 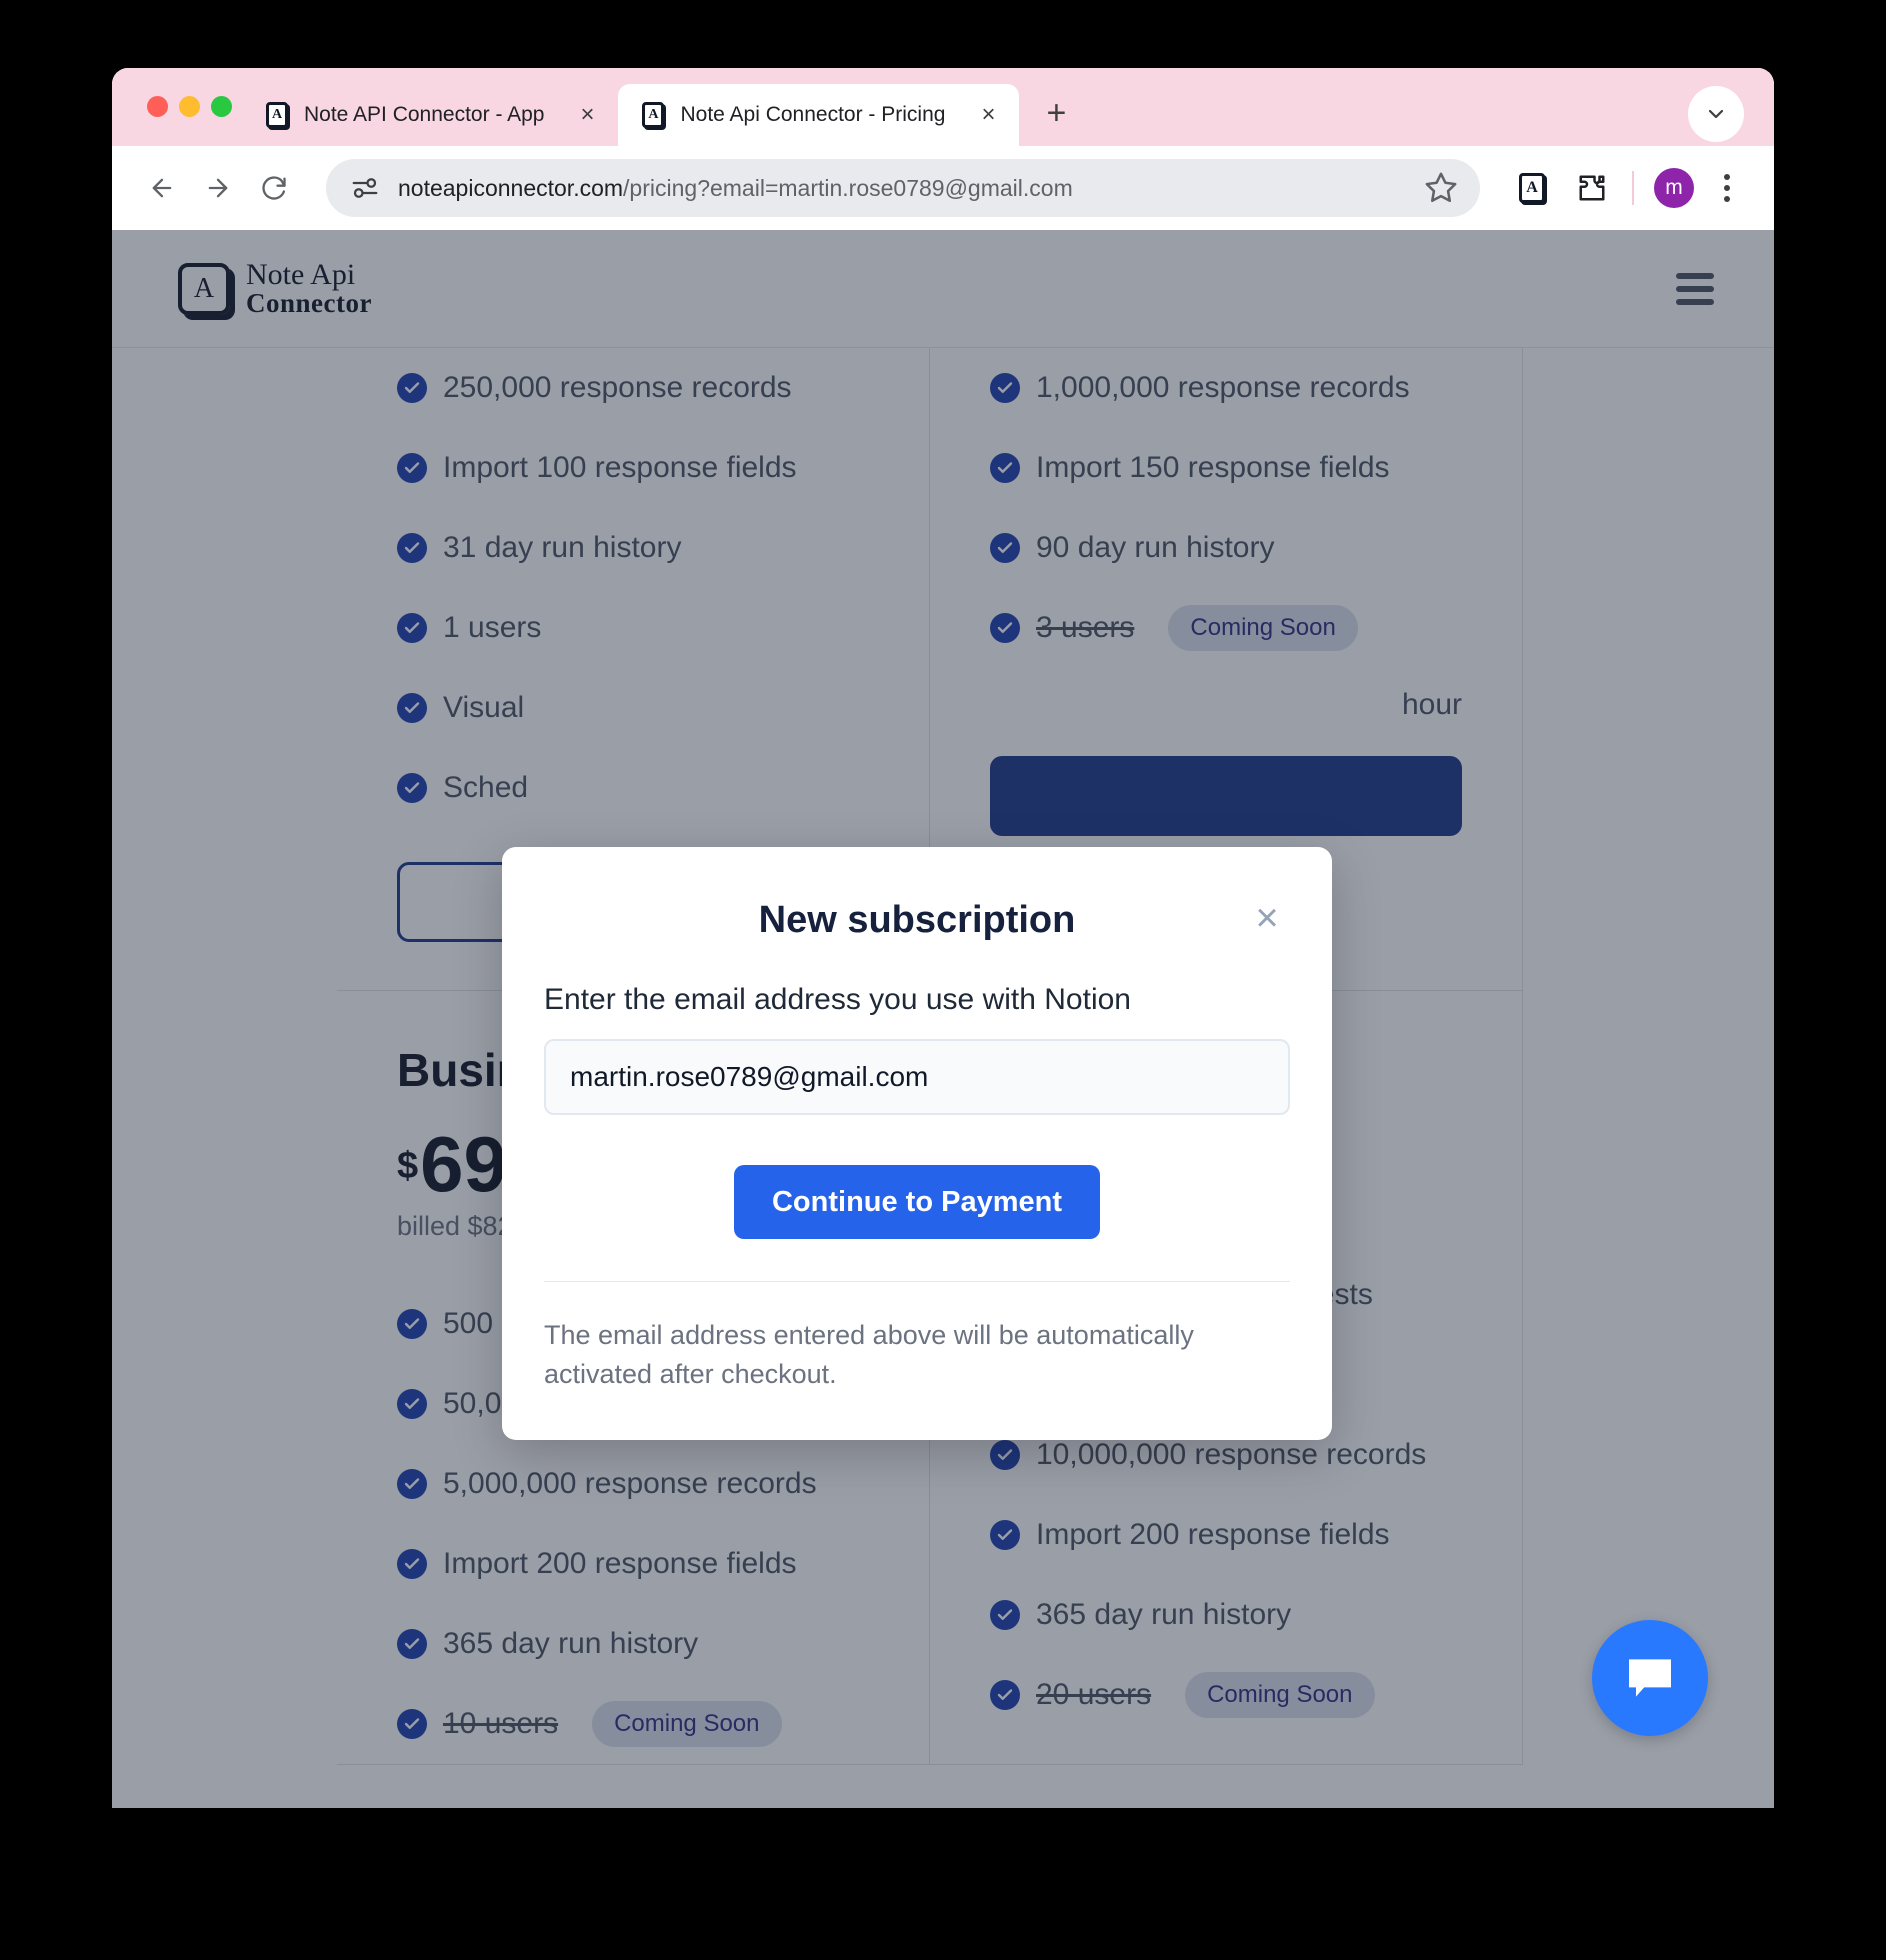 I want to click on email-field, so click(x=917, y=1077).